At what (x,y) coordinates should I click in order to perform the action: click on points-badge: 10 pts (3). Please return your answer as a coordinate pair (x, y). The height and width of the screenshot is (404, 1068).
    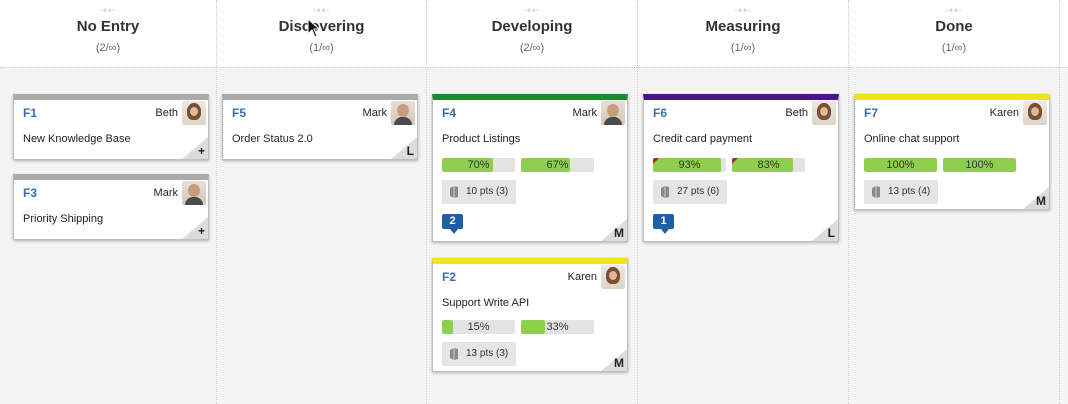
    Looking at the image, I should click on (479, 192).